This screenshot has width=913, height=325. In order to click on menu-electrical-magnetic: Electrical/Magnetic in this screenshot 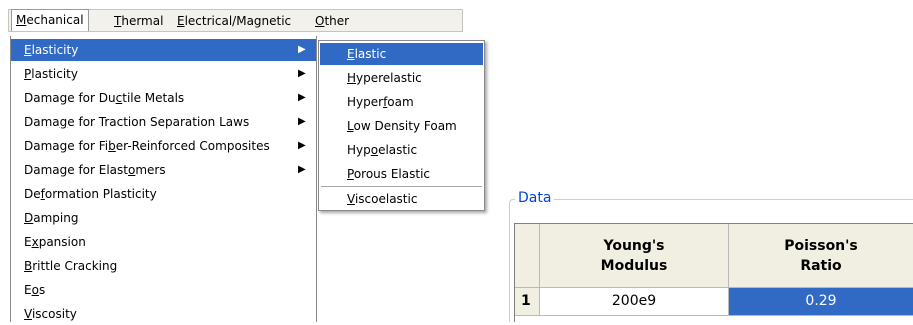, I will do `click(234, 21)`.